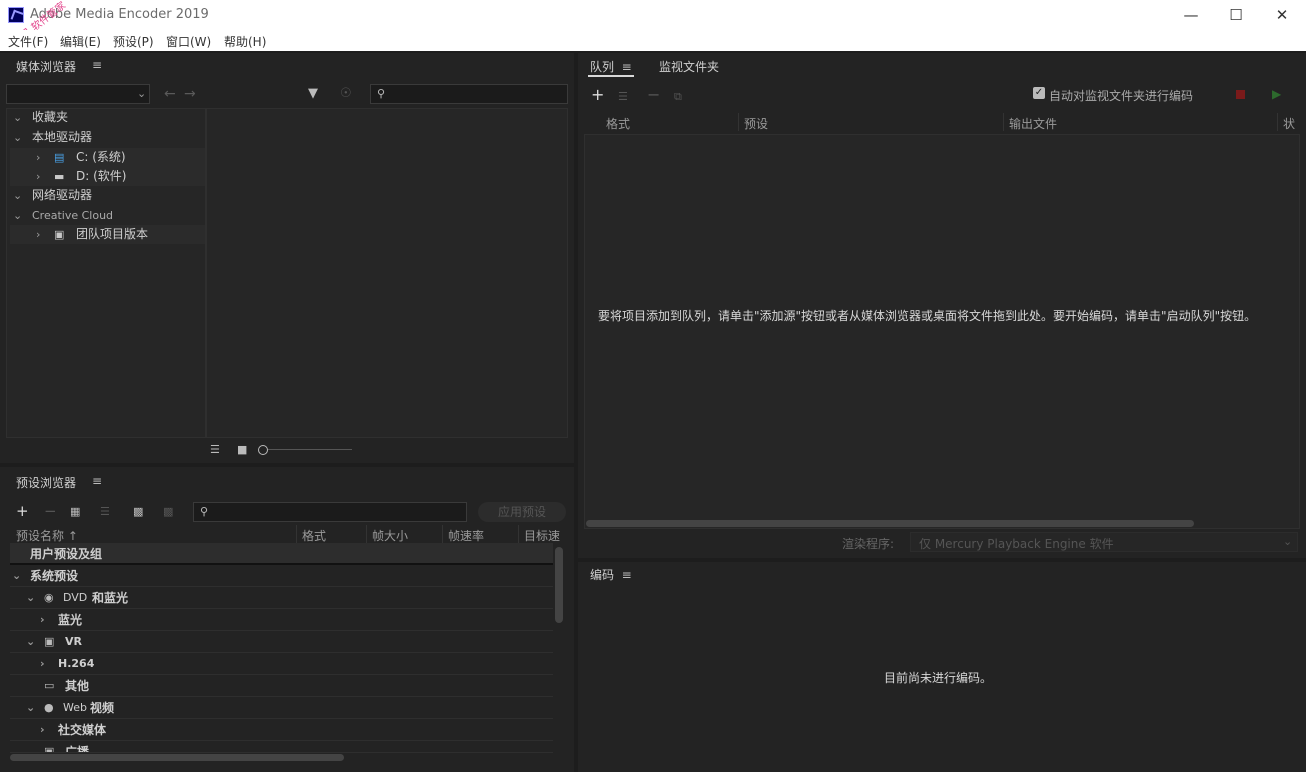 The height and width of the screenshot is (772, 1306). What do you see at coordinates (1282, 15) in the screenshot?
I see `close-button: ✕` at bounding box center [1282, 15].